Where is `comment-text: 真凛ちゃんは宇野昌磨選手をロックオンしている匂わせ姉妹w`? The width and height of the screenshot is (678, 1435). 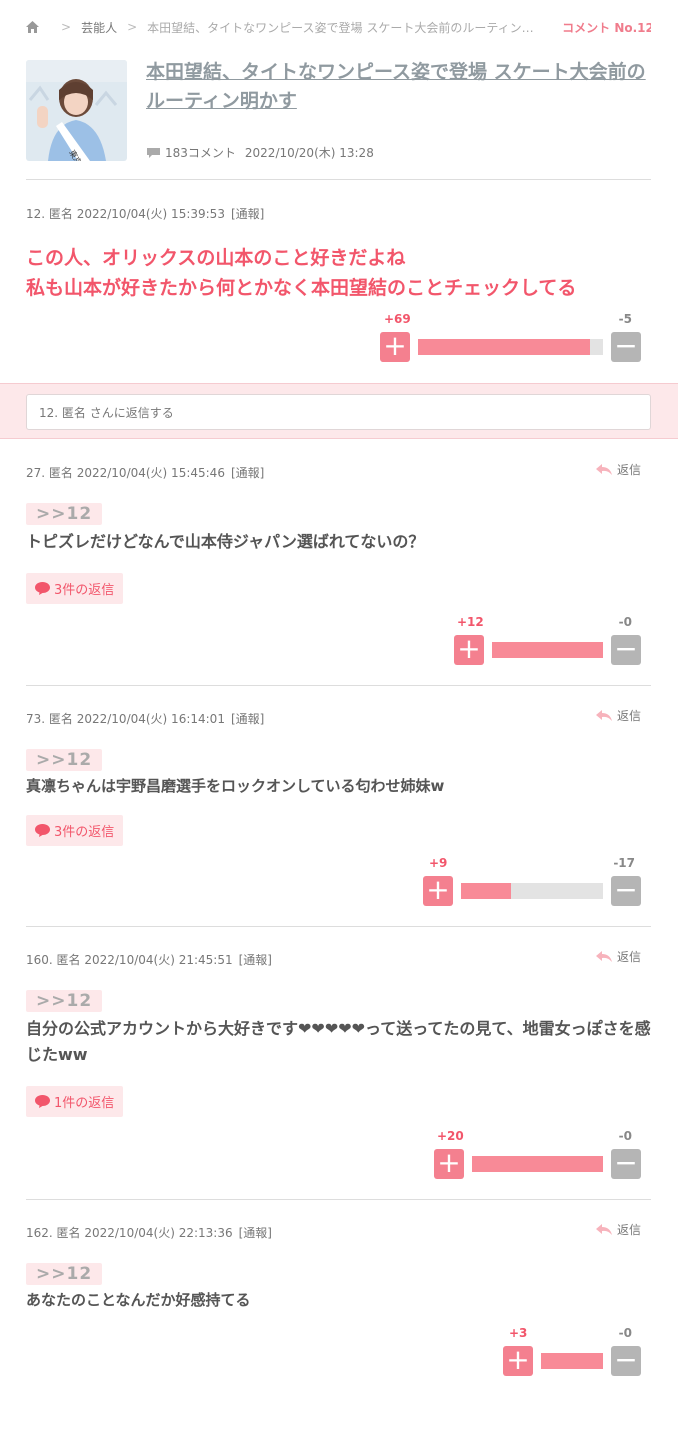 comment-text: 真凛ちゃんは宇野昌磨選手をロックオンしている匂わせ姉妹w is located at coordinates (235, 786).